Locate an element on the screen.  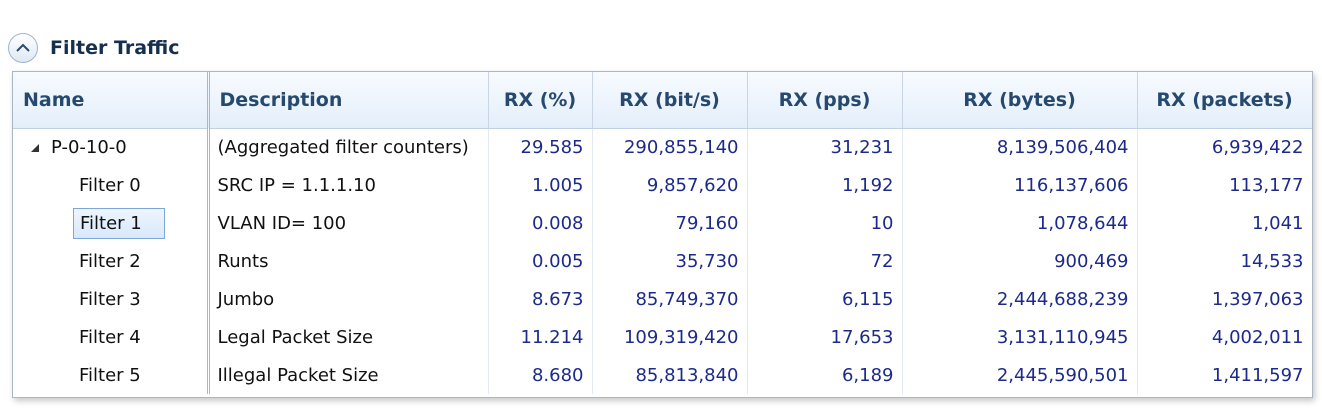
row-rx-pct: 0.008 is located at coordinates (540, 223).